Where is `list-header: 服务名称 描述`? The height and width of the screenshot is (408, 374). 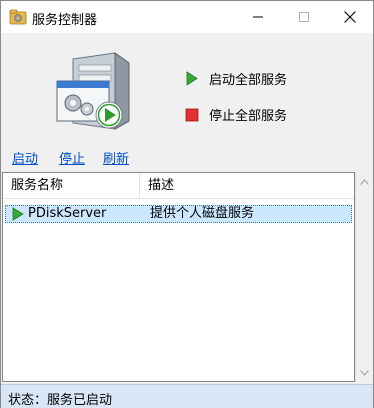 list-header: 服务名称 描述 is located at coordinates (178, 186).